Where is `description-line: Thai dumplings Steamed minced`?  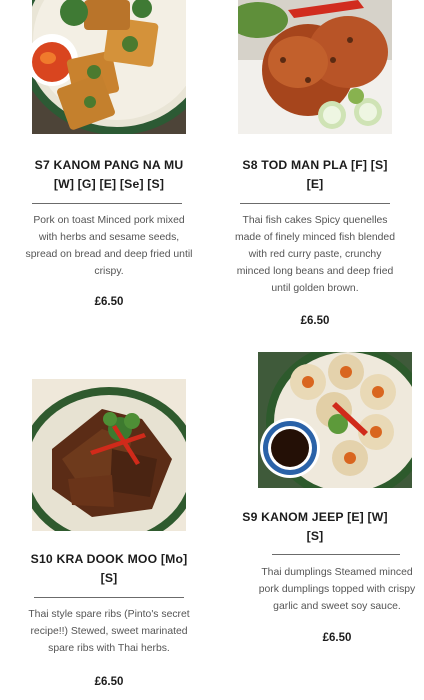 description-line: Thai dumplings Steamed minced is located at coordinates (337, 572).